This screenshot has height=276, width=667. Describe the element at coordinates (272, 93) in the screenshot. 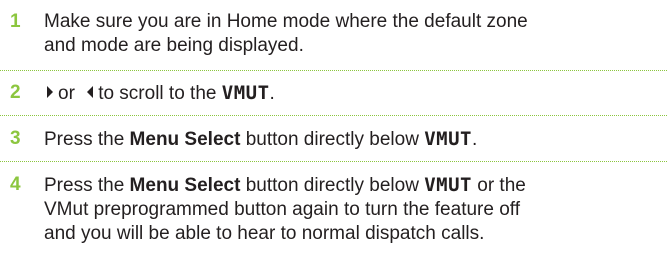

I see `step-text-after: .` at that location.